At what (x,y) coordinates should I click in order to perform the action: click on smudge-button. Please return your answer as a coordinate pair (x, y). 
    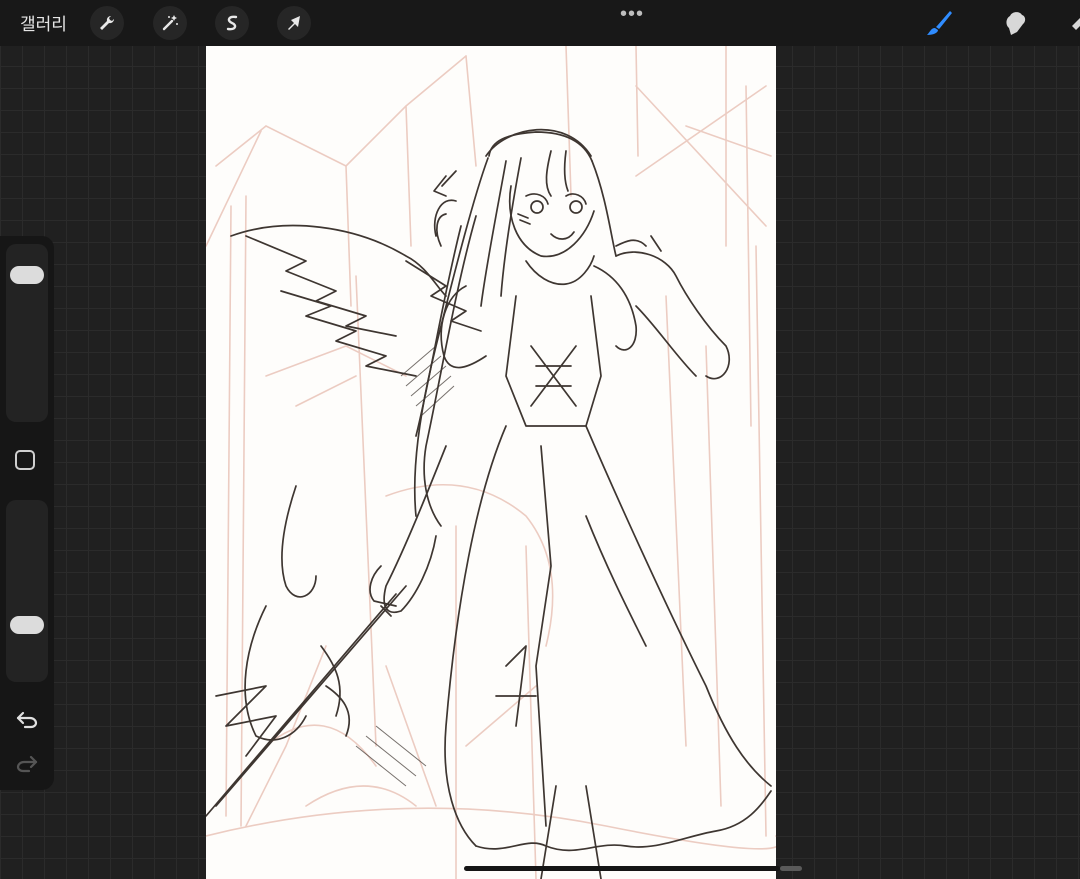
    Looking at the image, I should click on (1014, 23).